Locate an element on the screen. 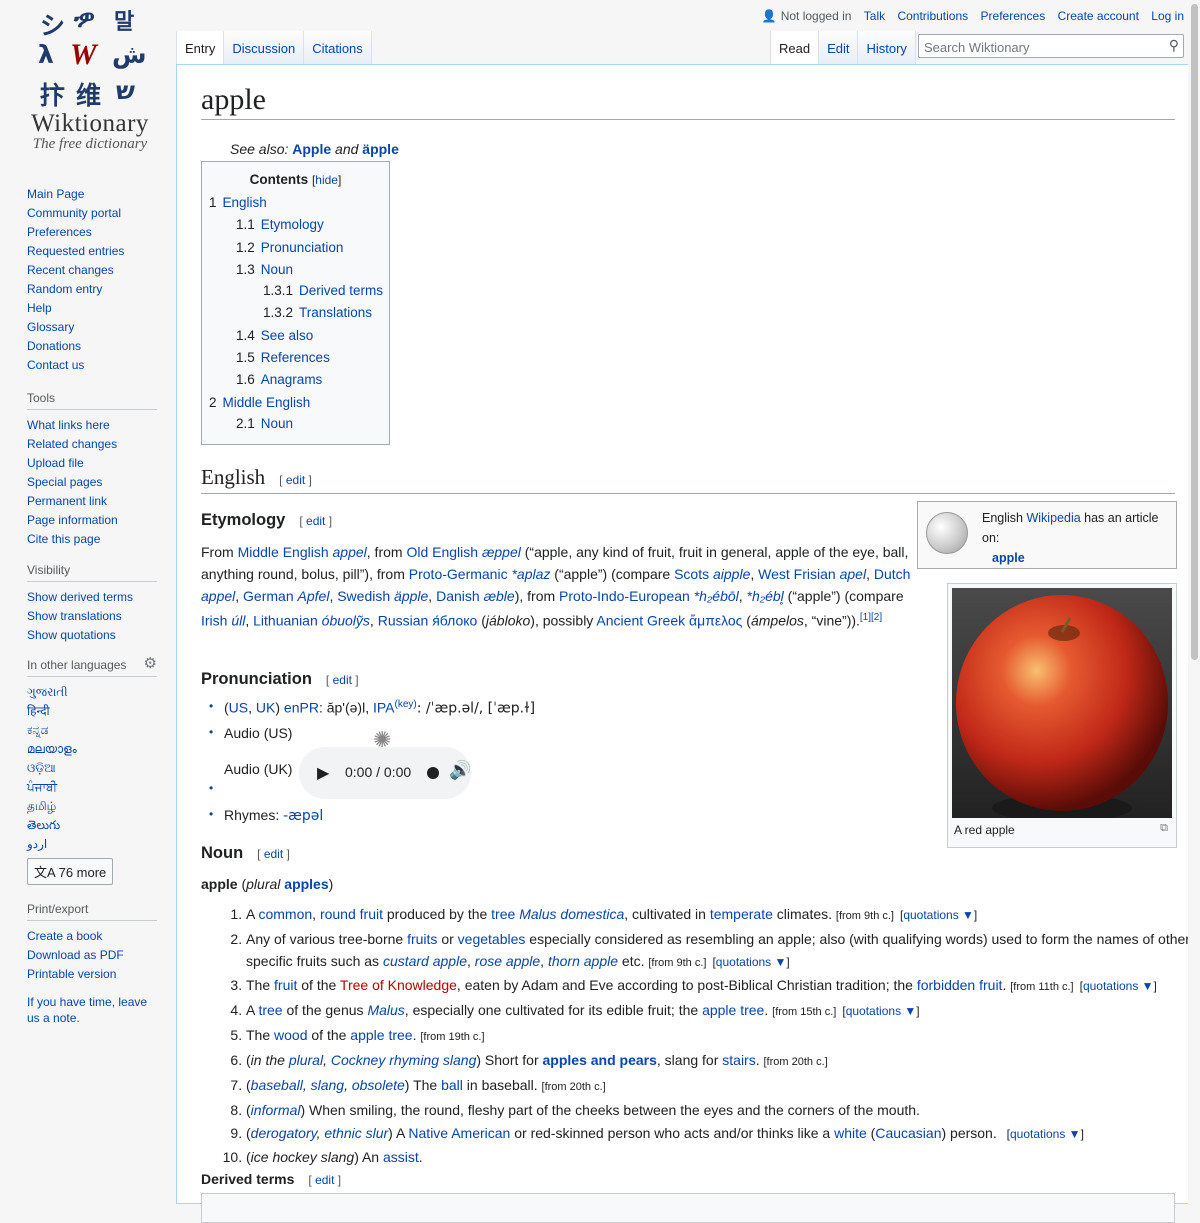  toc-item: 1.3.2 Translations is located at coordinates (317, 312).